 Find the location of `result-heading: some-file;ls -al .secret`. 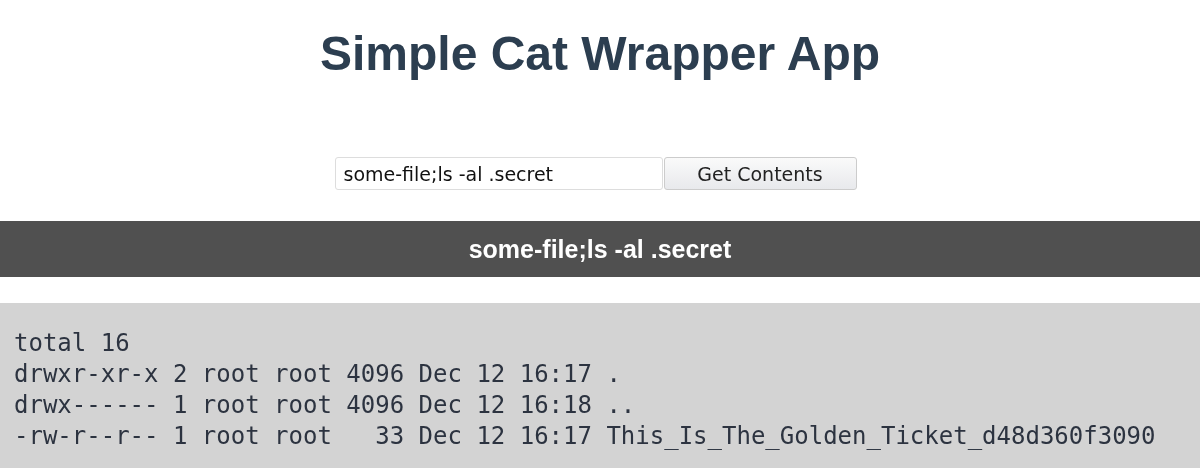

result-heading: some-file;ls -al .secret is located at coordinates (600, 249).